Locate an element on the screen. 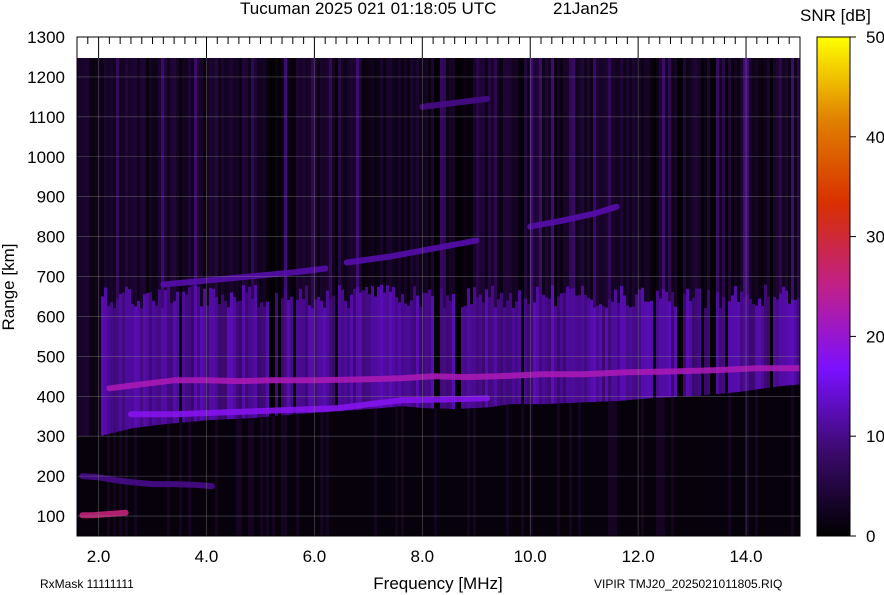 The height and width of the screenshot is (595, 884). file-label: VIPIR TMJ20_2025021011805.RIQ is located at coordinates (688, 584).